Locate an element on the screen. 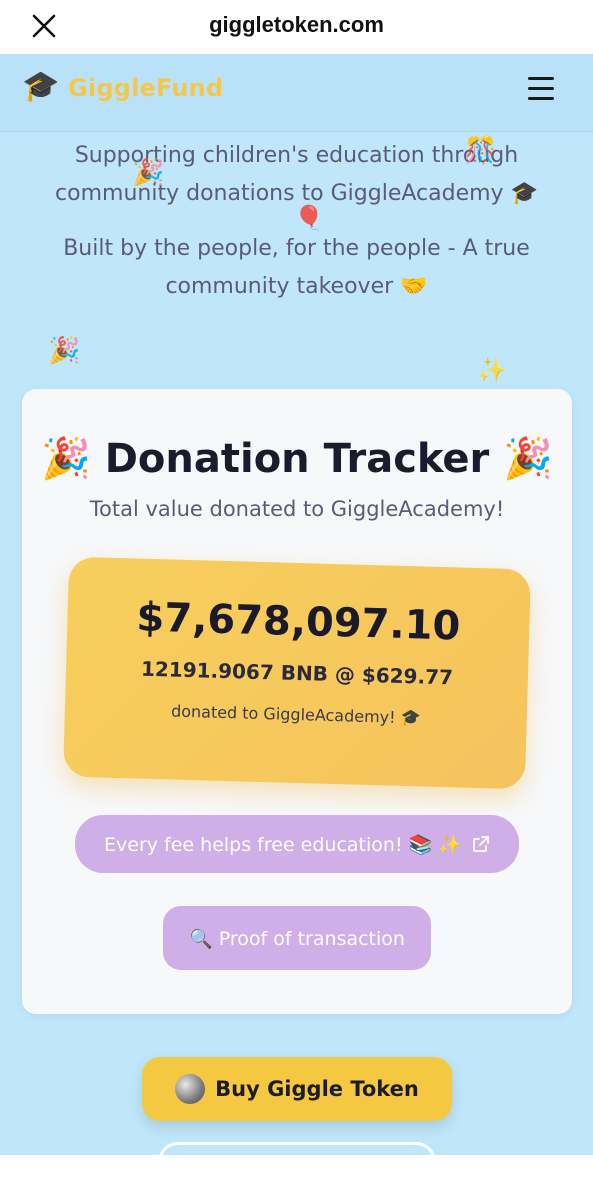 This screenshot has width=593, height=1199. tracker-subtitle: Total value donated to GiggleAcademy! is located at coordinates (297, 509).